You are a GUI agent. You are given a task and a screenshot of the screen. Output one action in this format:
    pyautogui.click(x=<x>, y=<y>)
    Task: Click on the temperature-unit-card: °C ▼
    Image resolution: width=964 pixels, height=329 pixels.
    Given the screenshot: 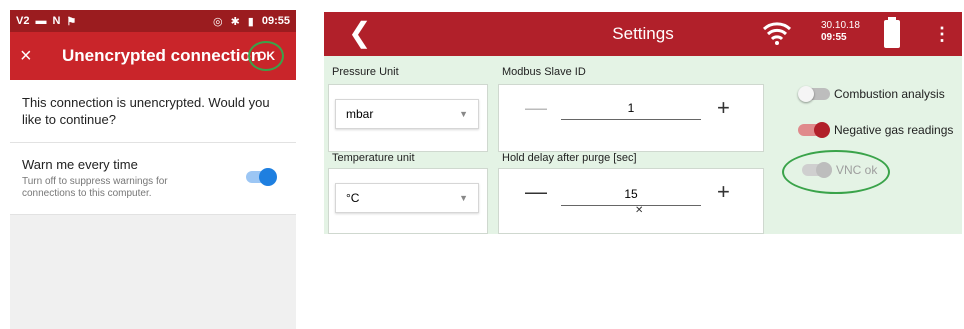 What is the action you would take?
    pyautogui.click(x=408, y=201)
    